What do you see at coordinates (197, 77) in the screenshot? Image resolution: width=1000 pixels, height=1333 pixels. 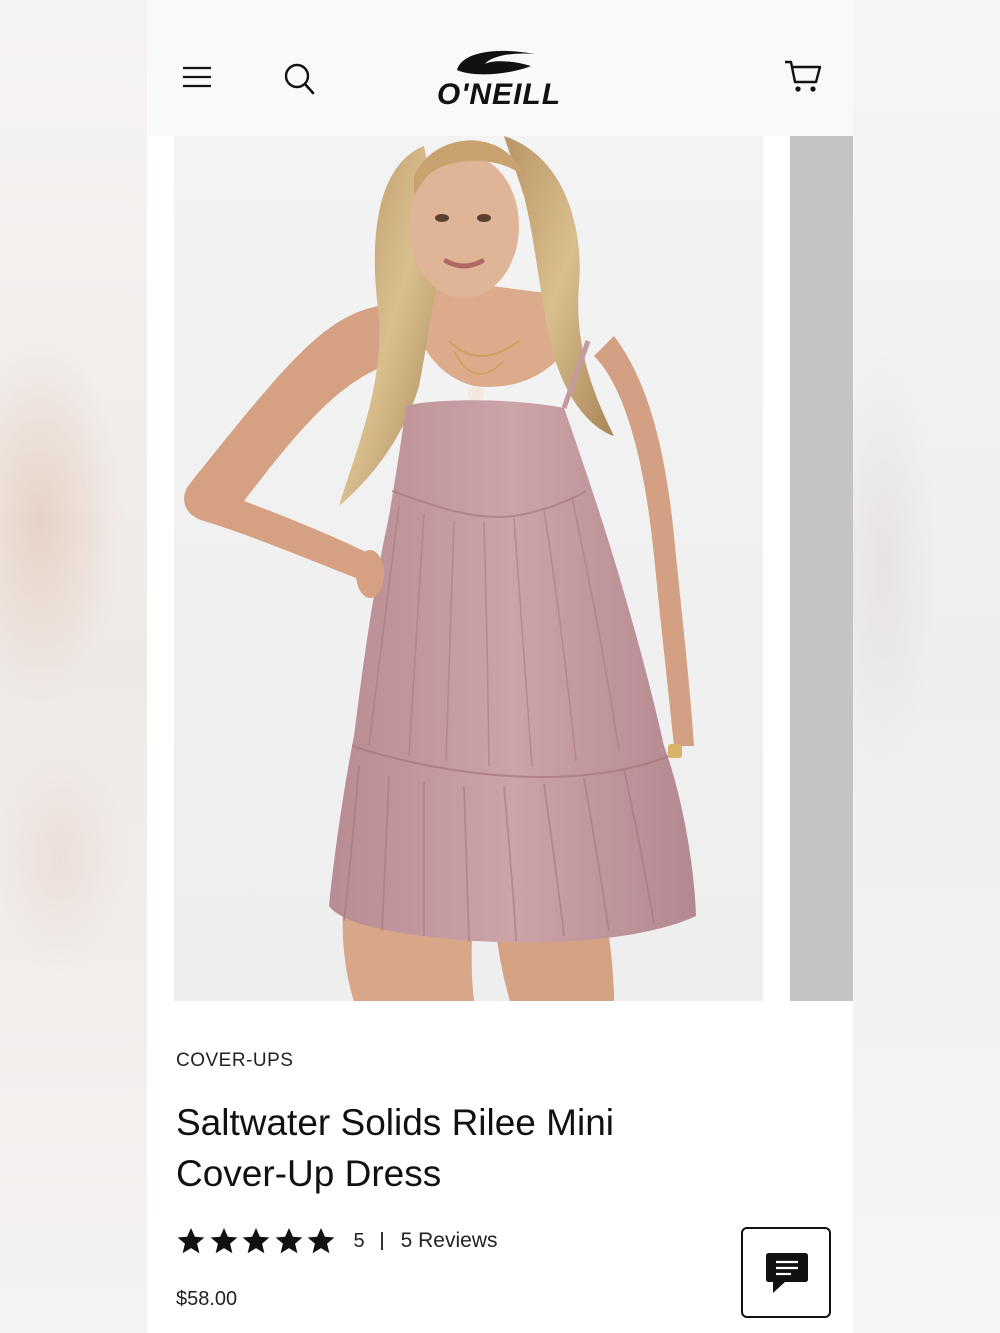 I see `hamburger-menu-icon` at bounding box center [197, 77].